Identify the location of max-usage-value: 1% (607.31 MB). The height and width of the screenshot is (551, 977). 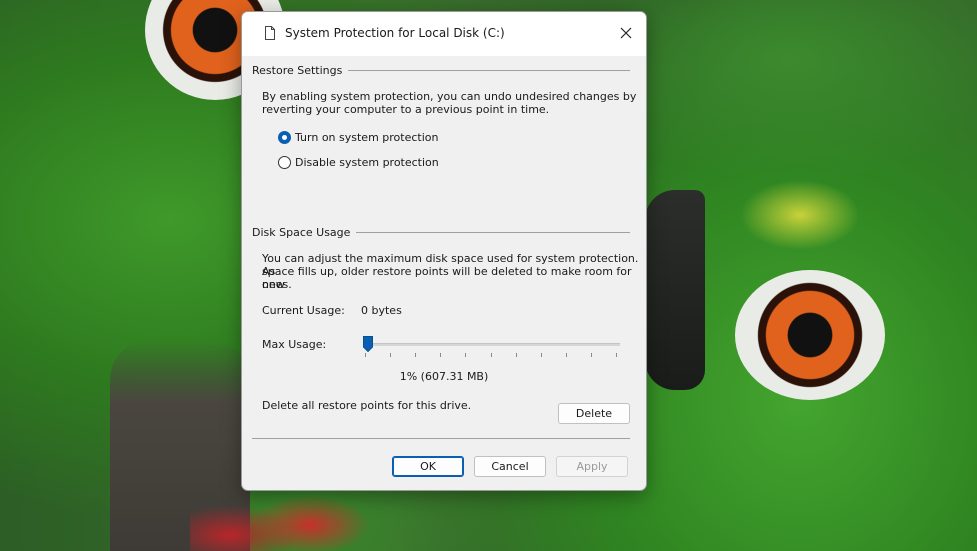
(444, 376).